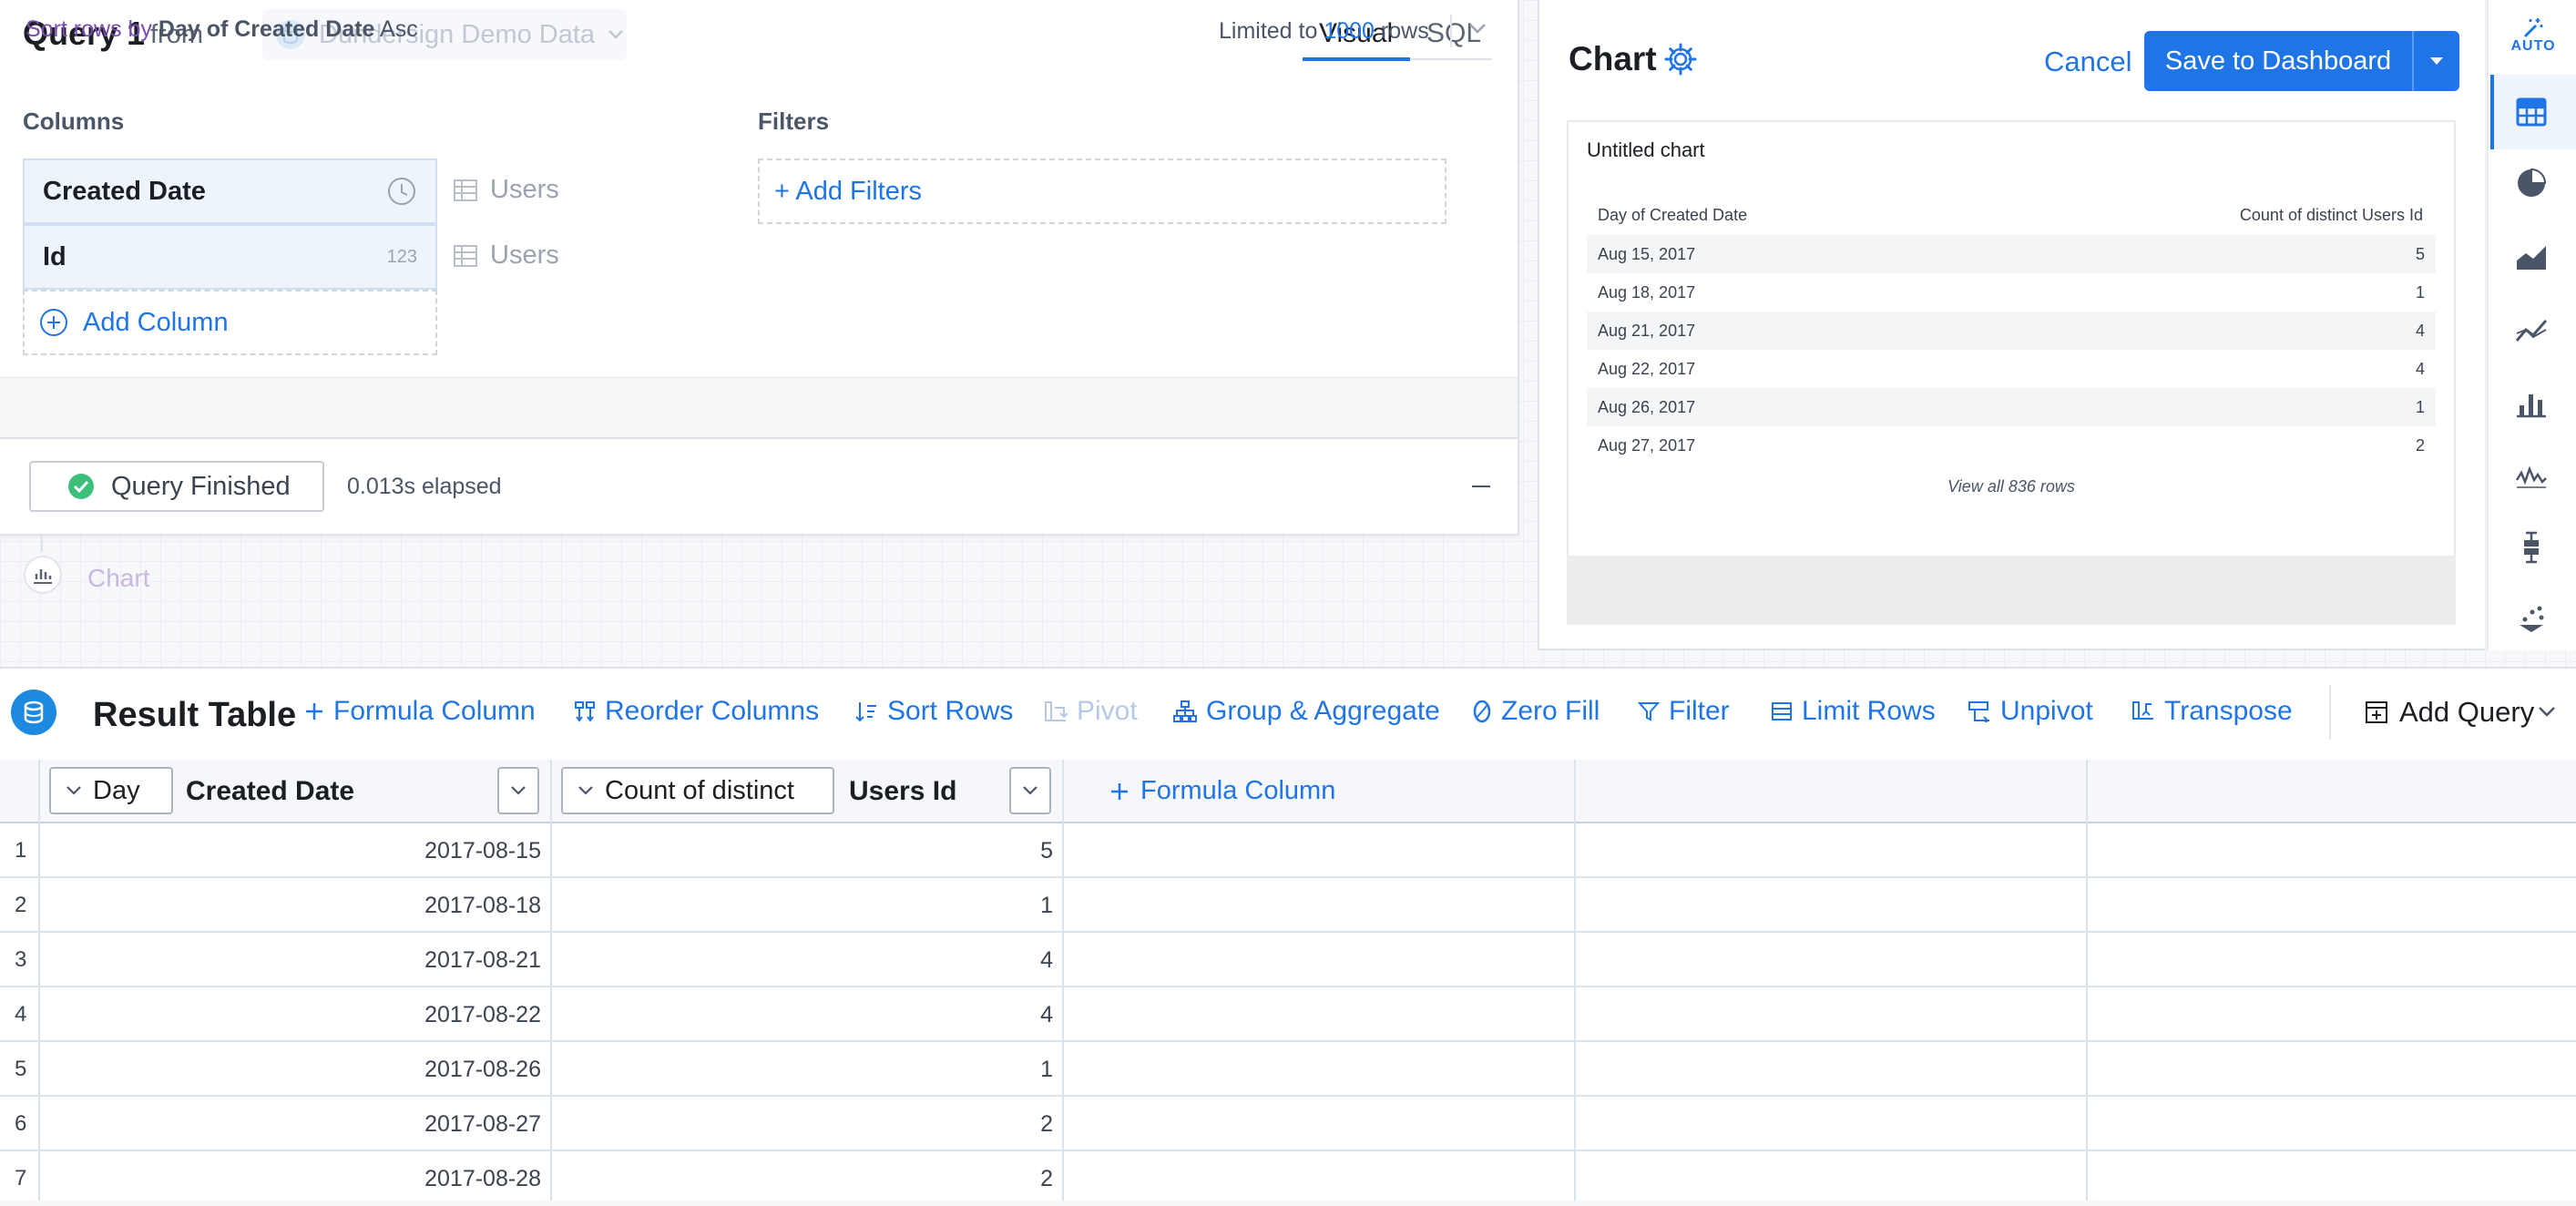 This screenshot has width=2576, height=1206. Describe the element at coordinates (2011, 331) in the screenshot. I see `preview-row: Aug 21, 2017 4` at that location.